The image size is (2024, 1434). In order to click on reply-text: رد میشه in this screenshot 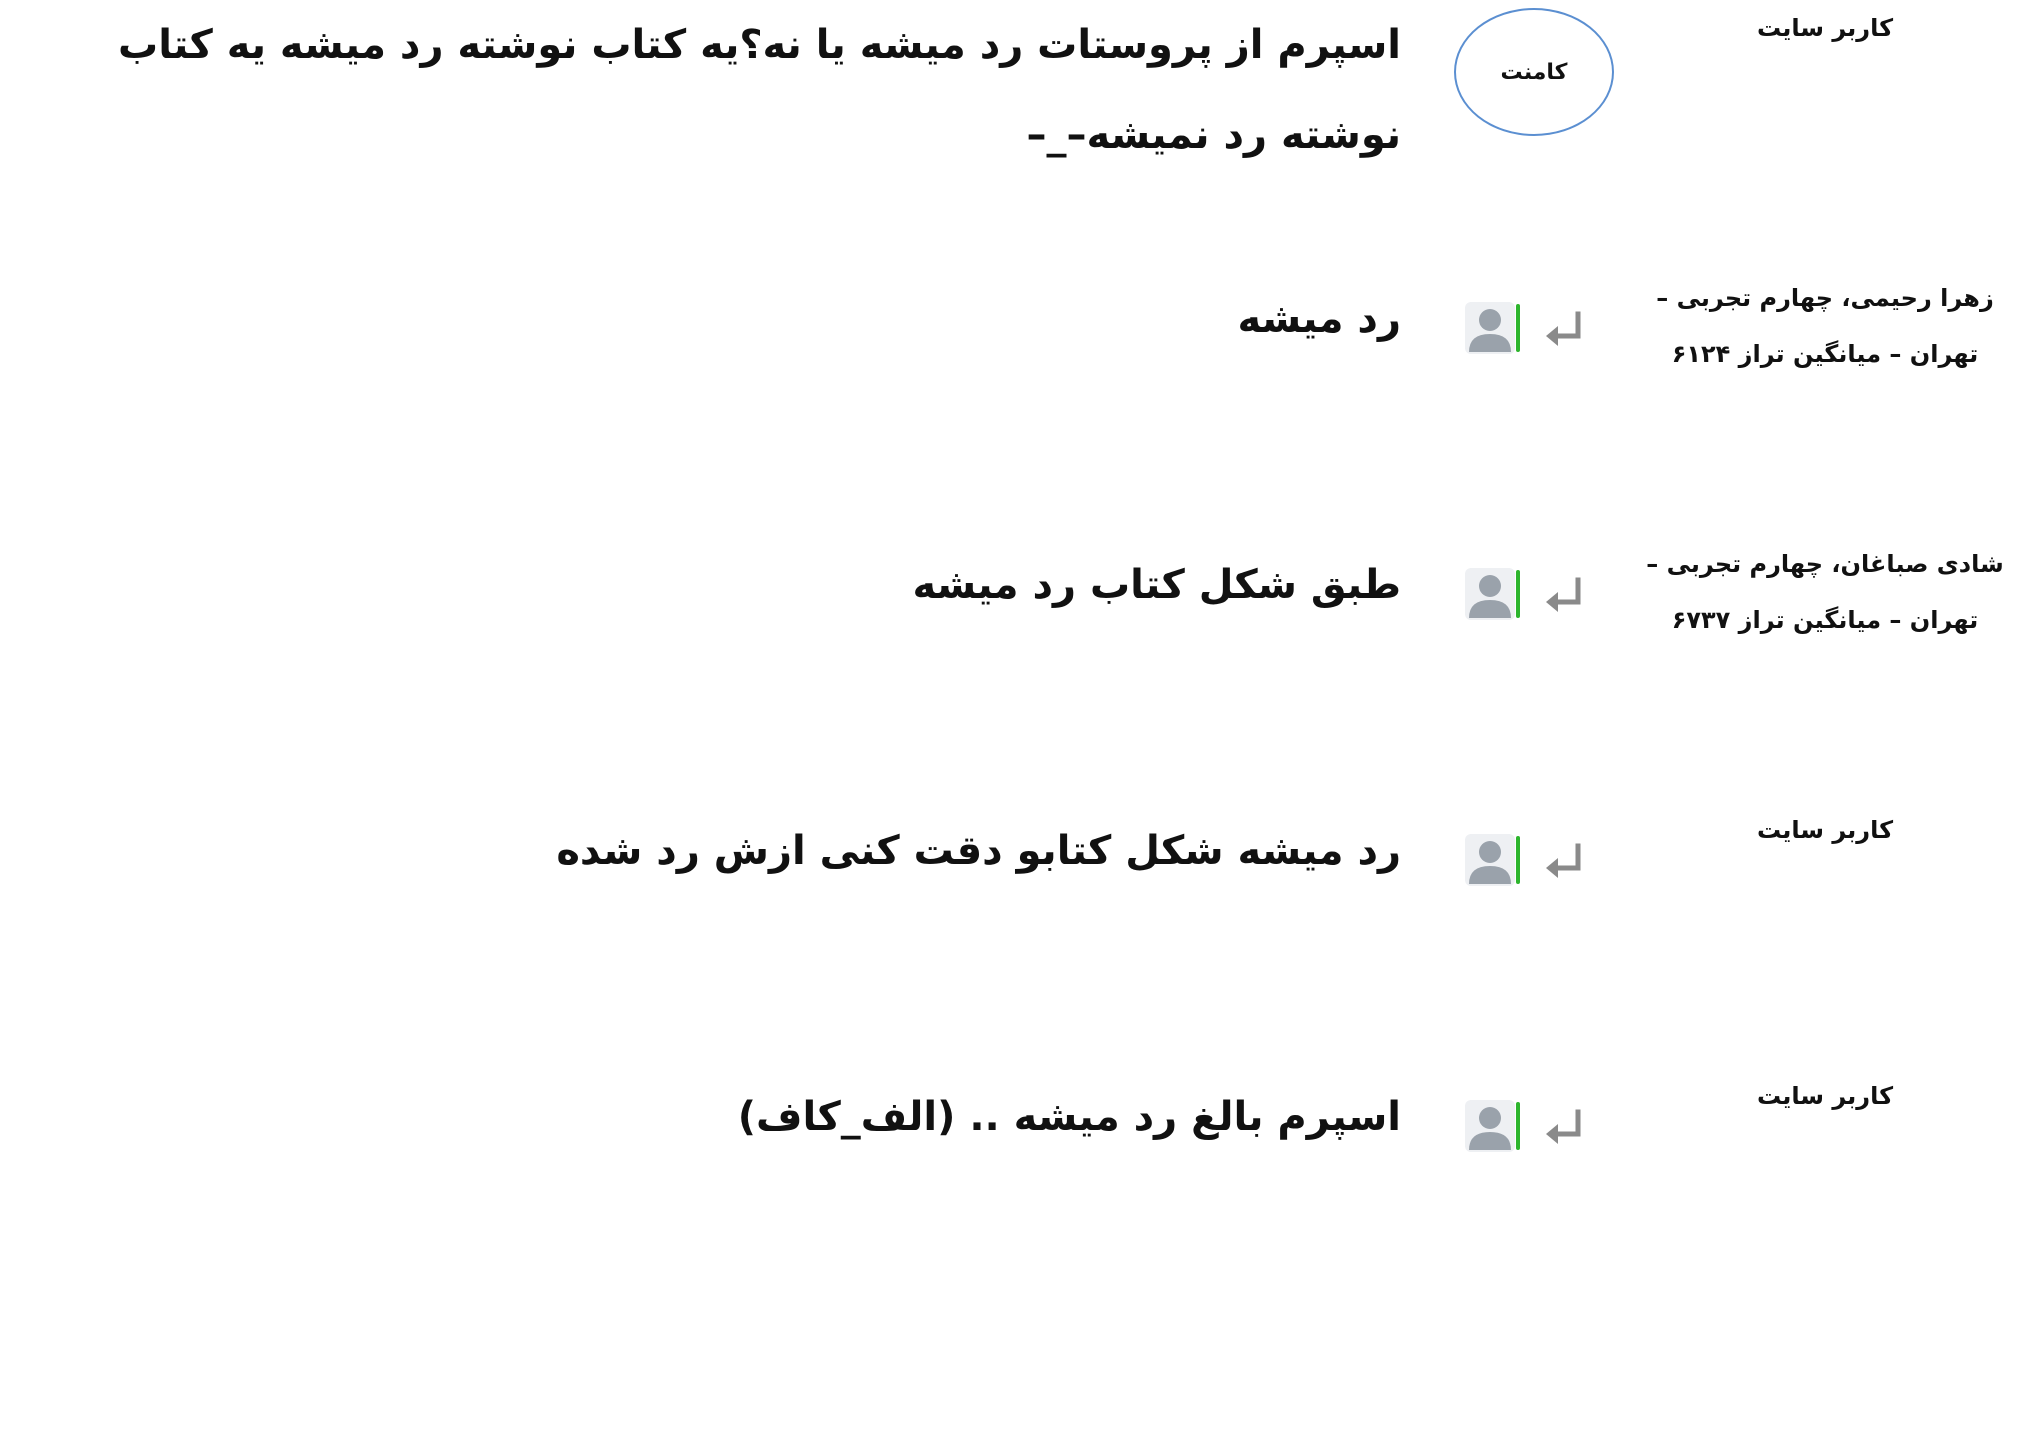, I will do `click(1319, 319)`.